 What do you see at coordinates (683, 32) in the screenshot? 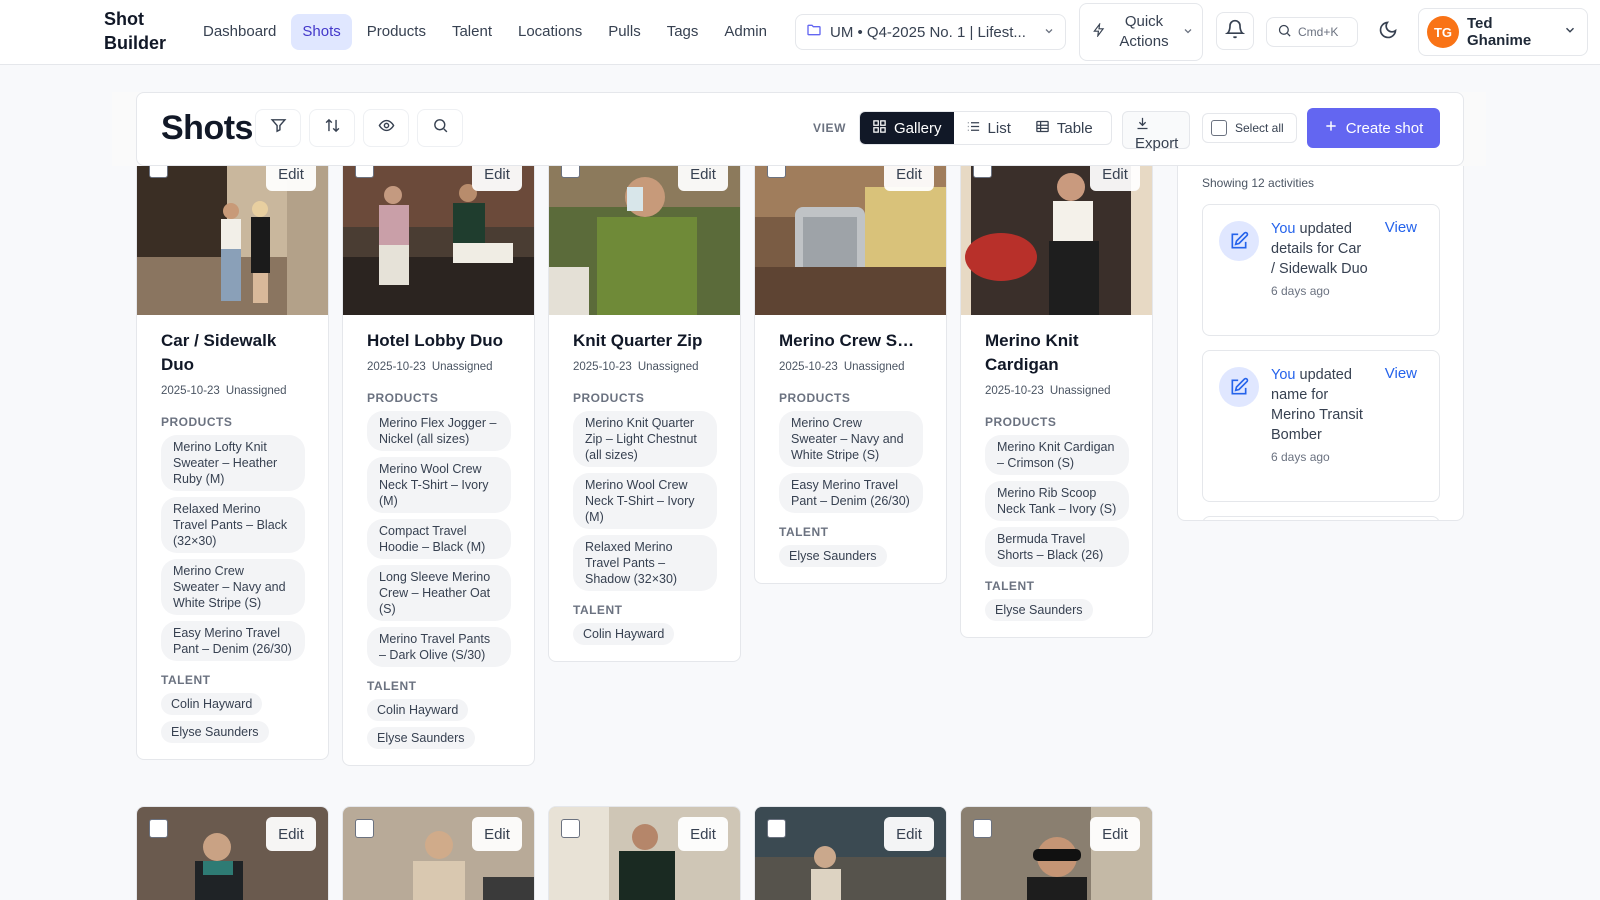
I see `nav-tags: Tags` at bounding box center [683, 32].